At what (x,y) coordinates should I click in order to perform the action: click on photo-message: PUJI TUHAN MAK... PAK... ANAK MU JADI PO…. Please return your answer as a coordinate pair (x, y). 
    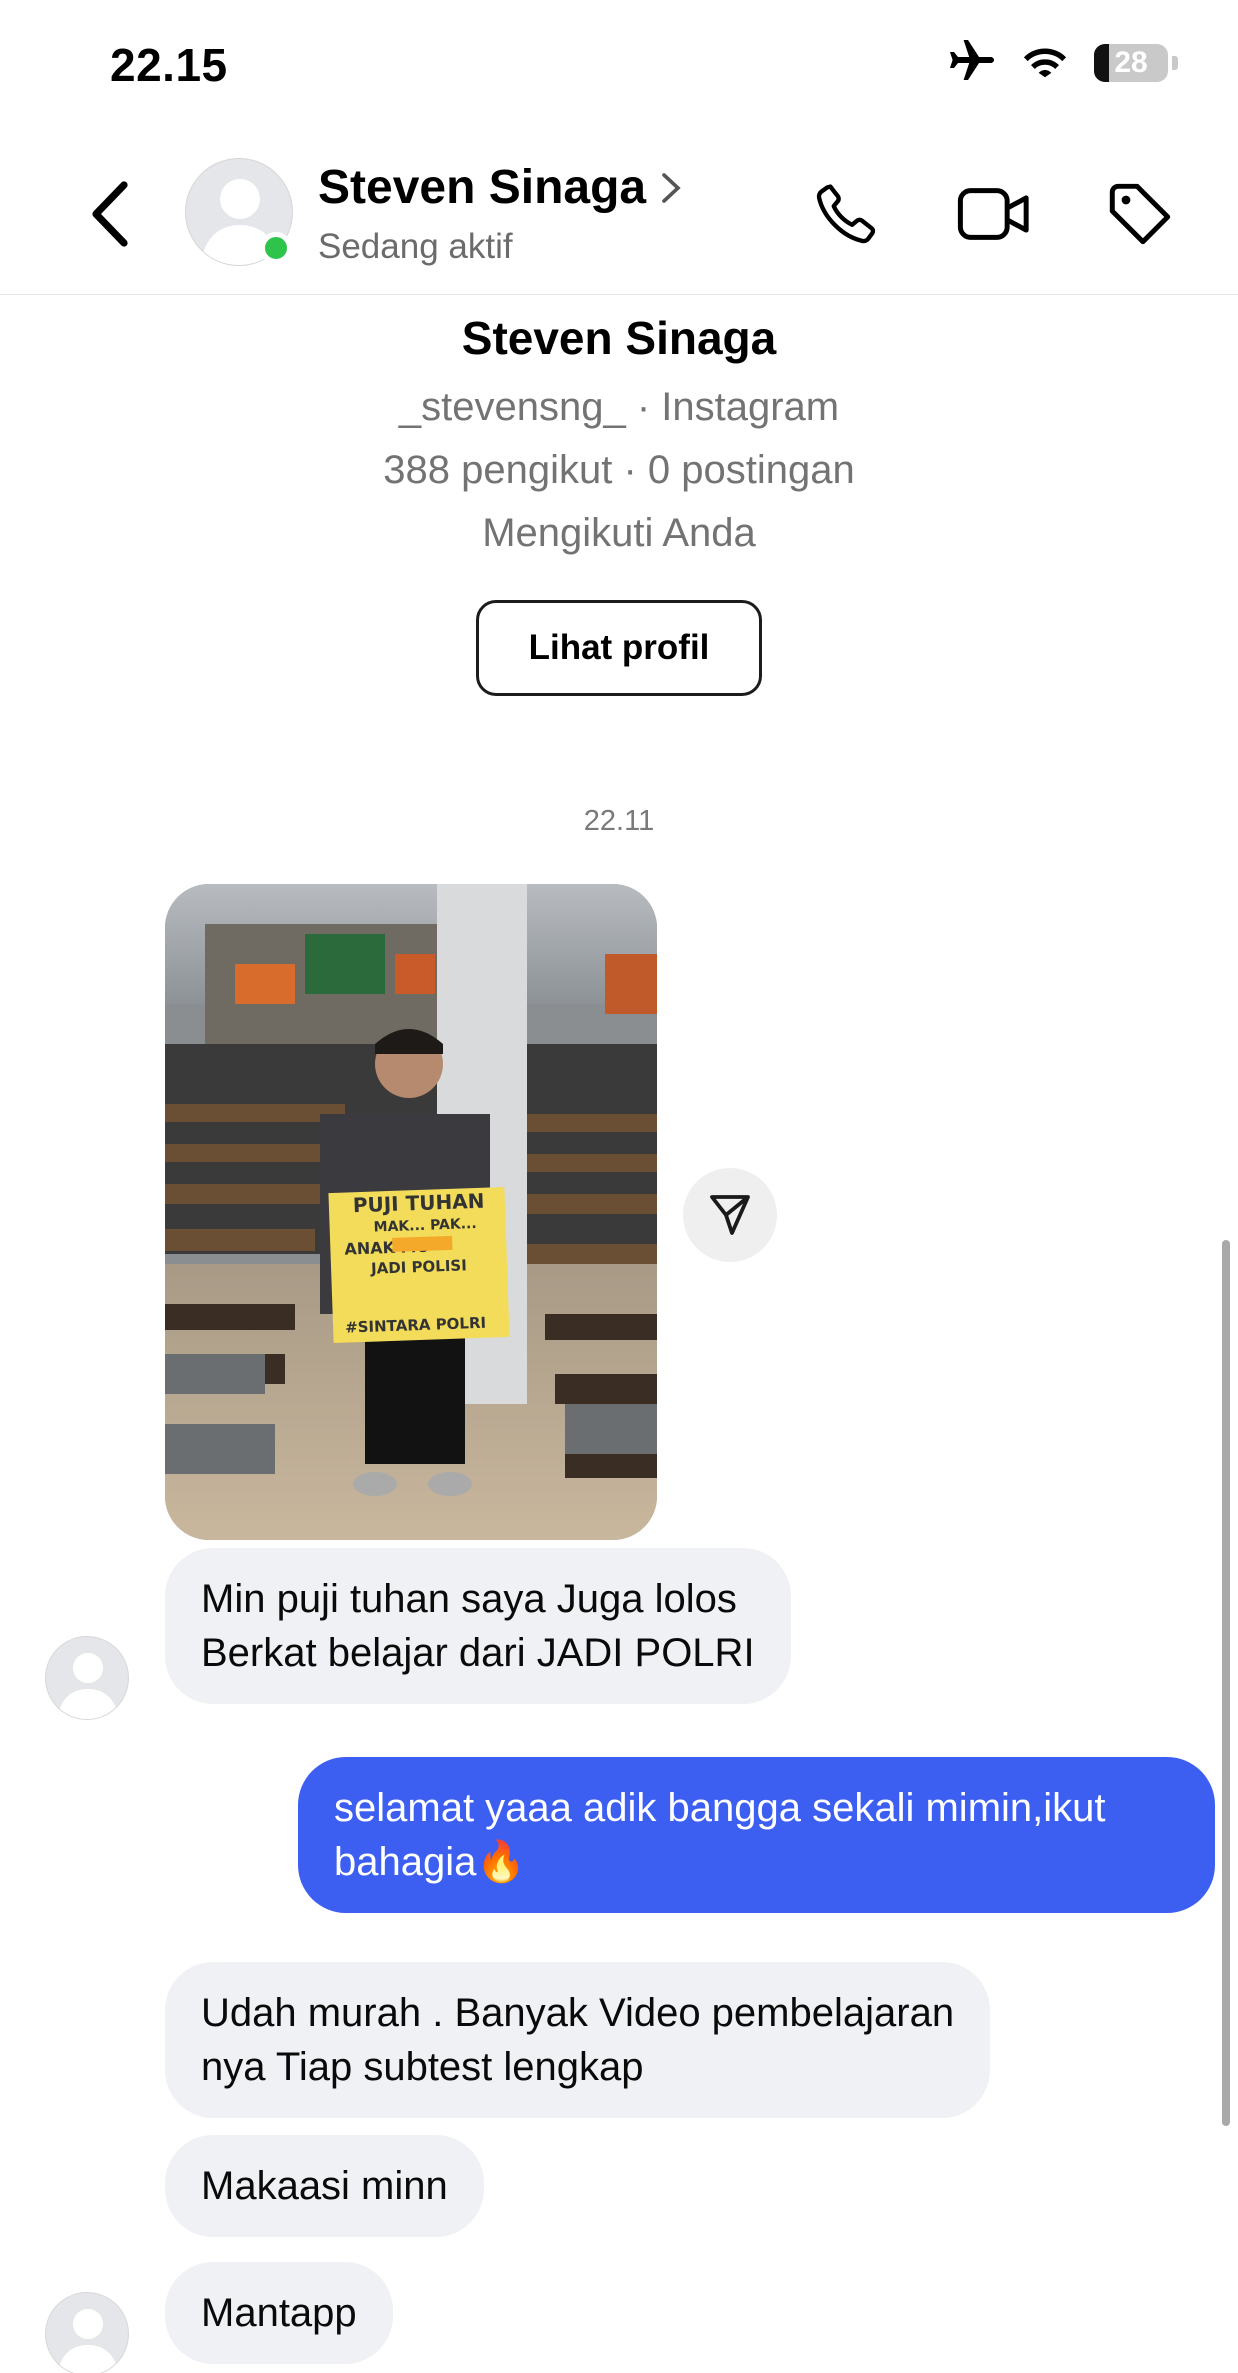
    Looking at the image, I should click on (411, 1212).